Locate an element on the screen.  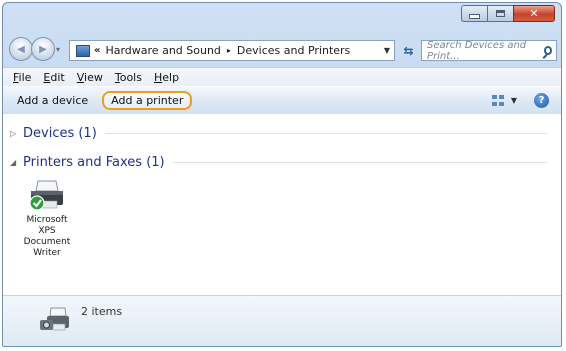
breadcrumb-devices-and-printers: Devices and Printers is located at coordinates (293, 50).